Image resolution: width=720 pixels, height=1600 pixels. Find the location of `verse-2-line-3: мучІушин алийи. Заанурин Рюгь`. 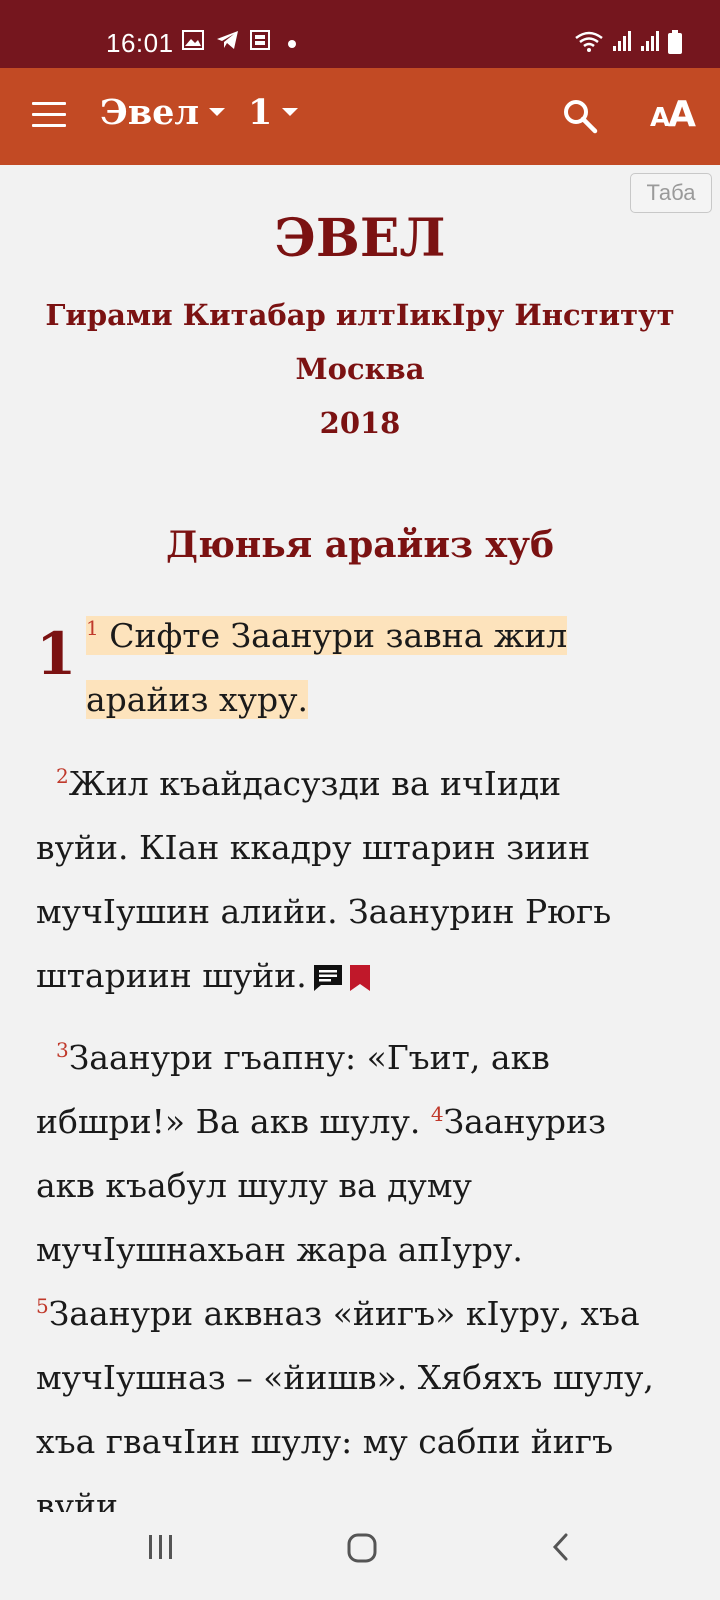

verse-2-line-3: мучІушин алийи. Заанурин Рюгь is located at coordinates (324, 911).